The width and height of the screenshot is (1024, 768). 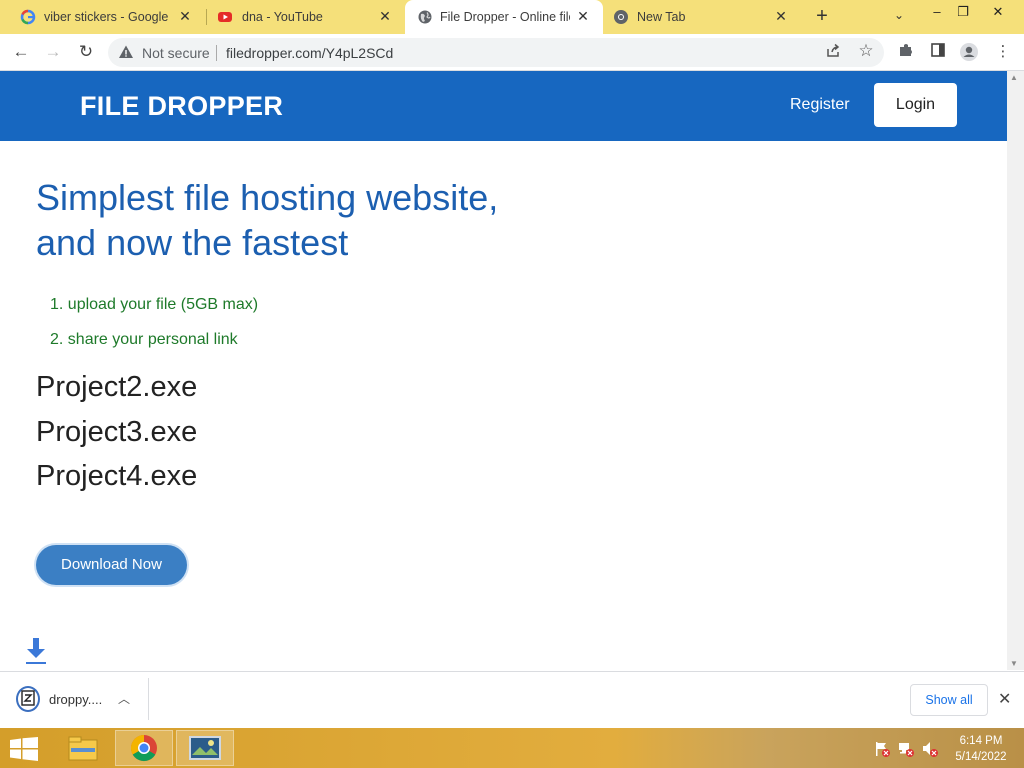 What do you see at coordinates (866, 51) in the screenshot?
I see `bookmark-star-icon: ☆` at bounding box center [866, 51].